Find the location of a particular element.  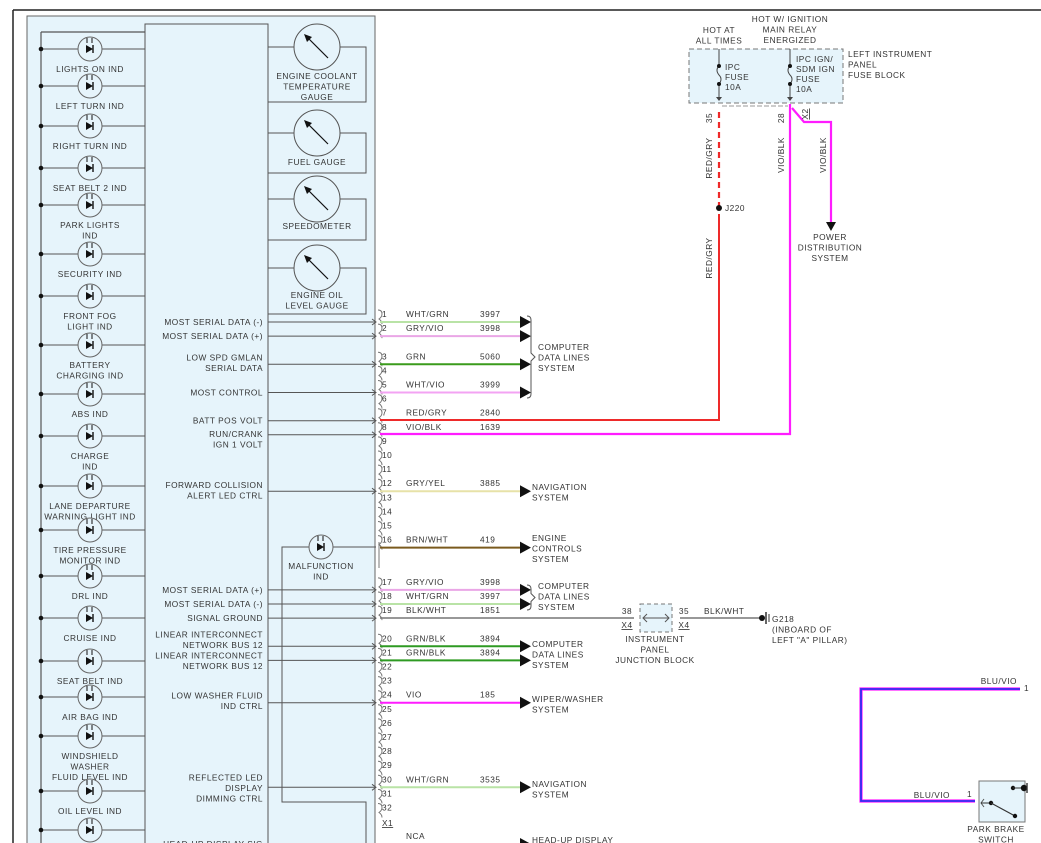

feed-label: HOT W/ IGNITION is located at coordinates (790, 19).